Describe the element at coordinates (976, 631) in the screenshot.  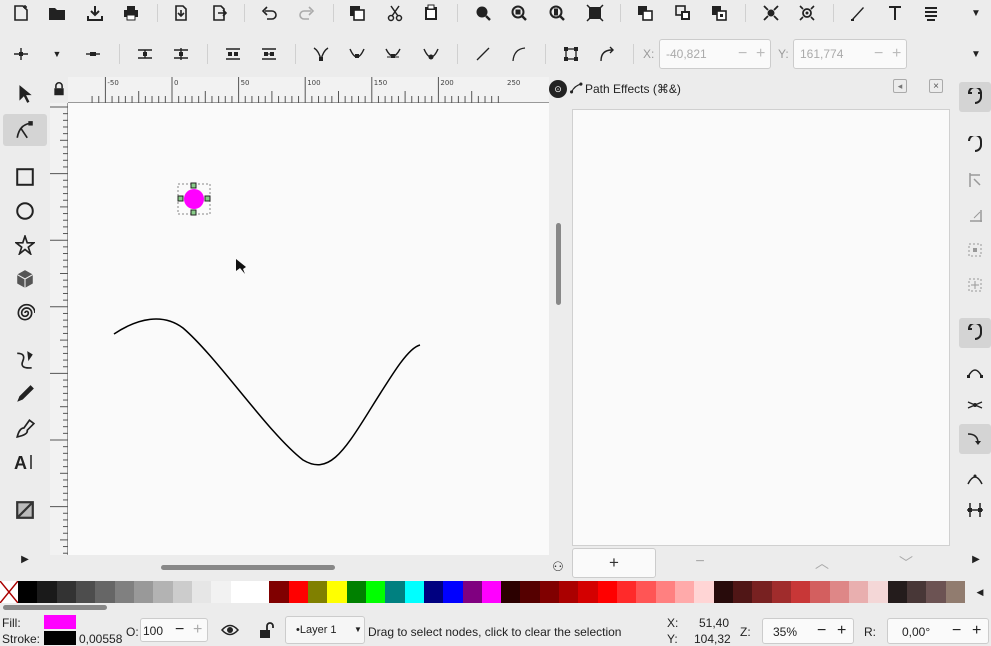
I see `rotation-increment: +` at that location.